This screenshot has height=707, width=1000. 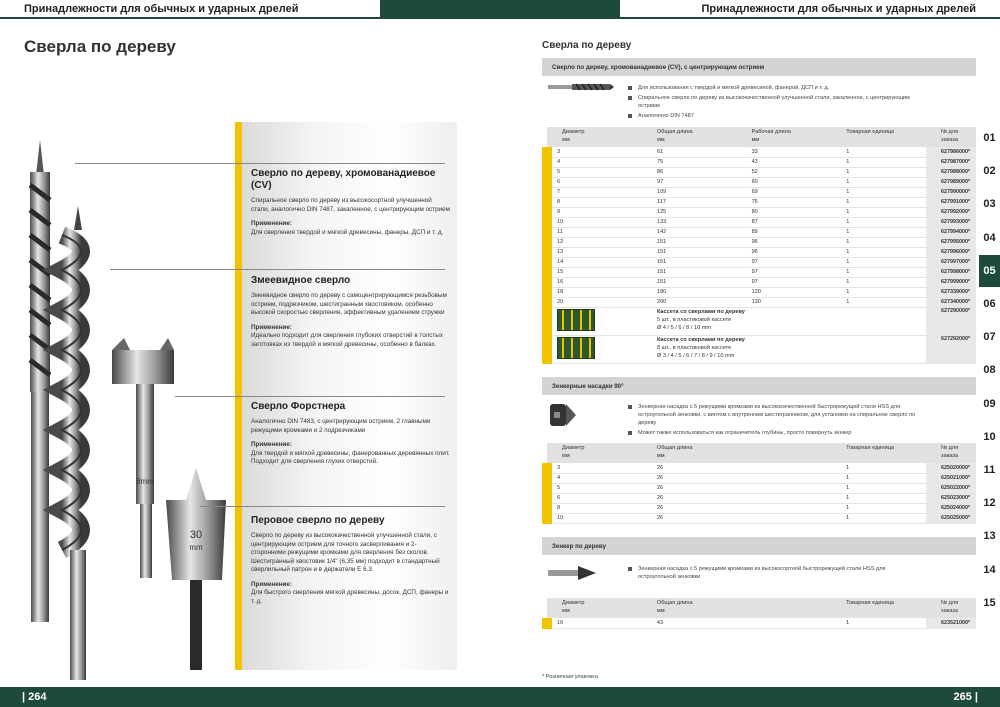 What do you see at coordinates (989, 139) in the screenshot?
I see `chapter-tab-01: 01` at bounding box center [989, 139].